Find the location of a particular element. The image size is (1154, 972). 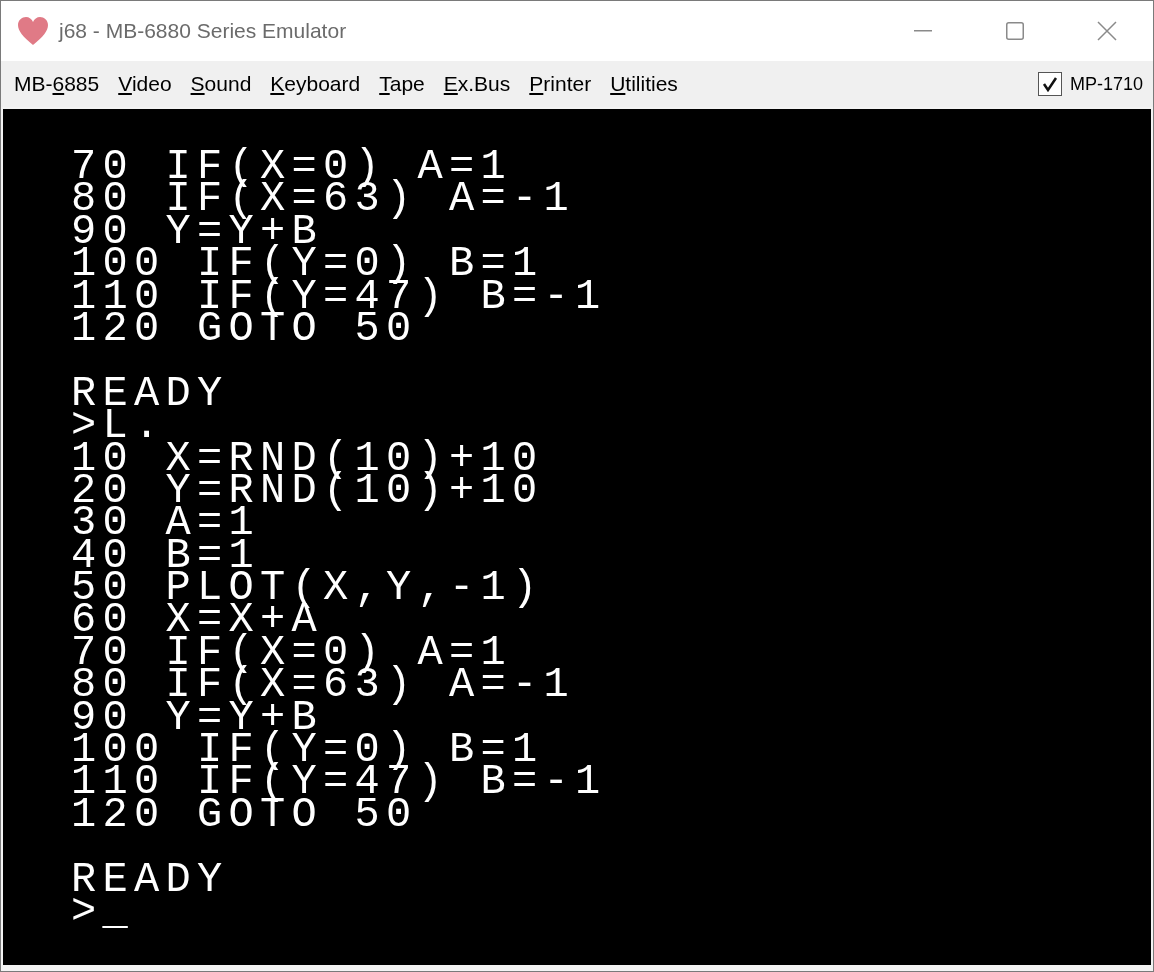

menu-item: Sound is located at coordinates (221, 84).